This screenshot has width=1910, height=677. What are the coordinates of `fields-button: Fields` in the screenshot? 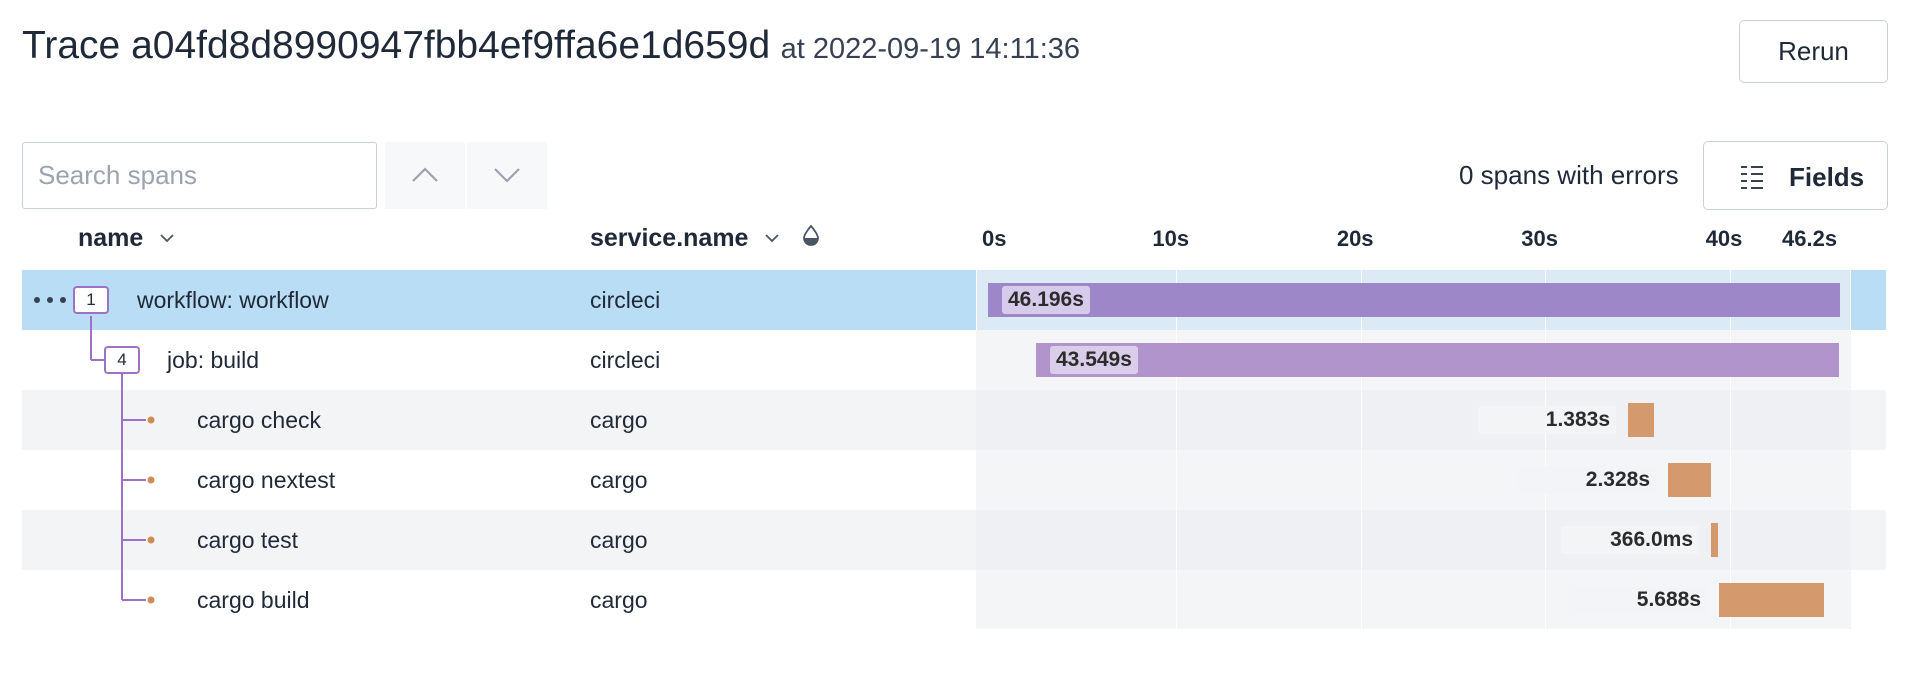 It's located at (1795, 175).